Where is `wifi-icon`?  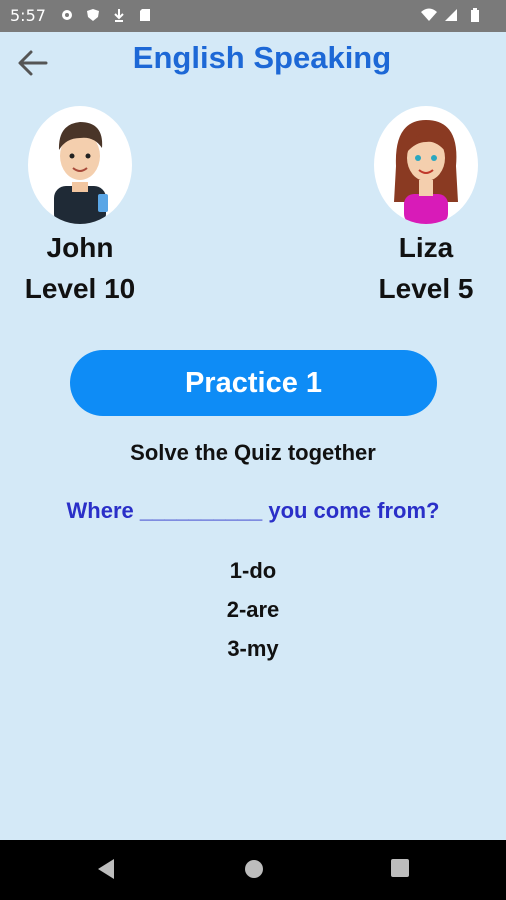
wifi-icon is located at coordinates (429, 14).